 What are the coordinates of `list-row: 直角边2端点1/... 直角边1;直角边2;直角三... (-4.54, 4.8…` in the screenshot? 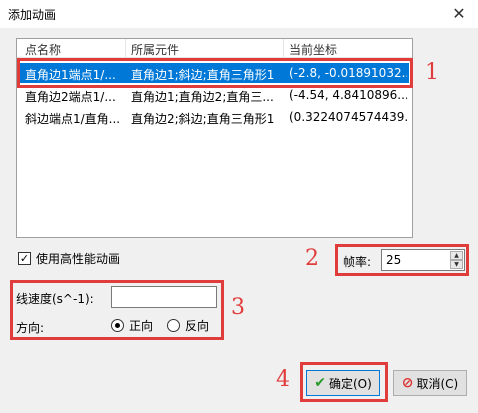 It's located at (214, 95).